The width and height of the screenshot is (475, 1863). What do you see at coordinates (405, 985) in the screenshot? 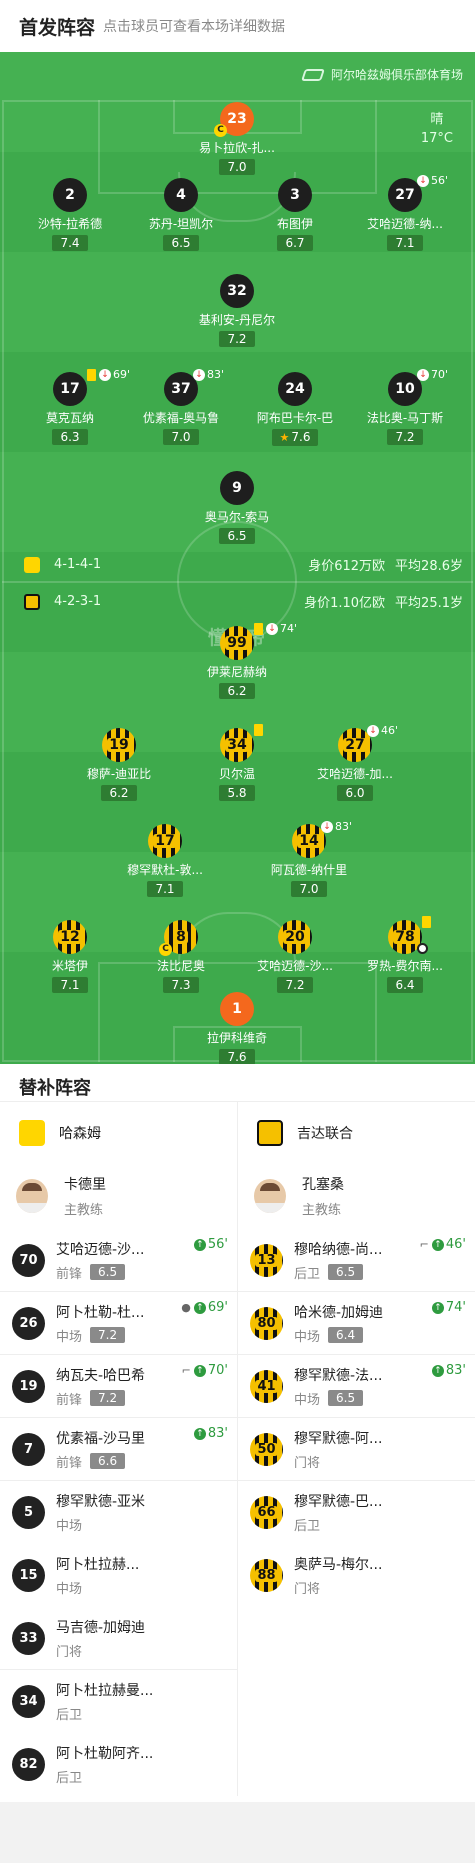
I see `player-rating: 6.4` at bounding box center [405, 985].